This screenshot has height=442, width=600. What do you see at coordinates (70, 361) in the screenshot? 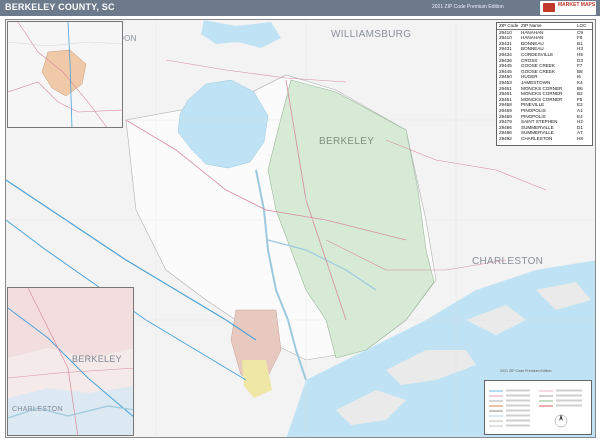
I see `inset-map-south: BERKELEY CHARLESTON` at bounding box center [70, 361].